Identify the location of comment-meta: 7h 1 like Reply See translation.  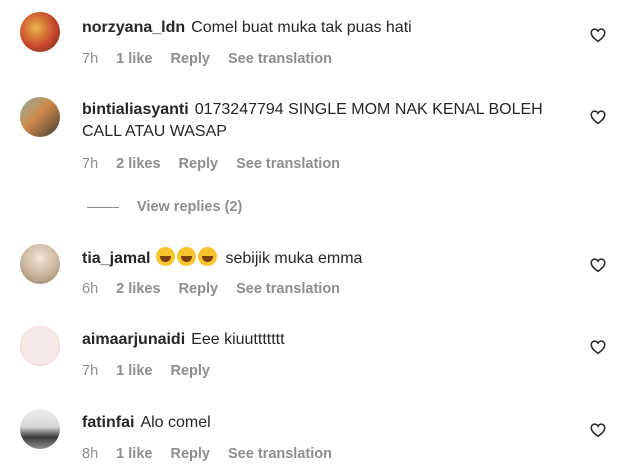
(214, 59).